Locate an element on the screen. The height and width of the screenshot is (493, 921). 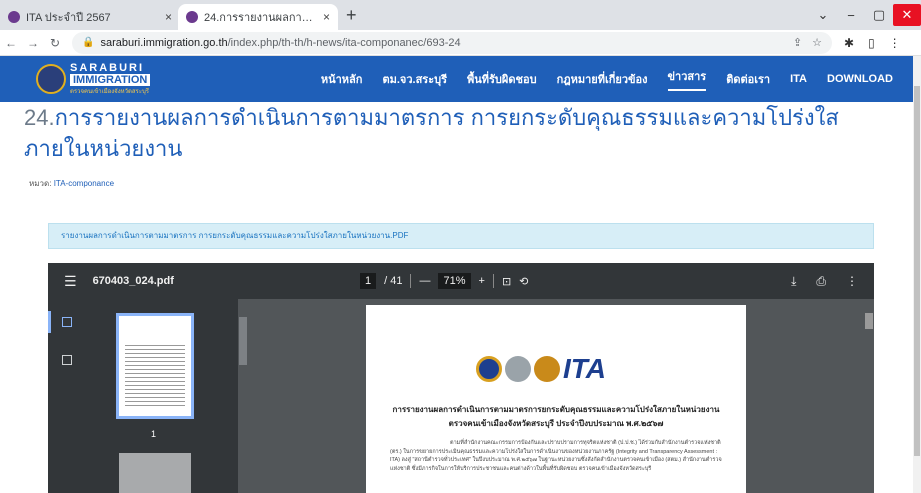
pdf-scrollbar is located at coordinates (869, 396).